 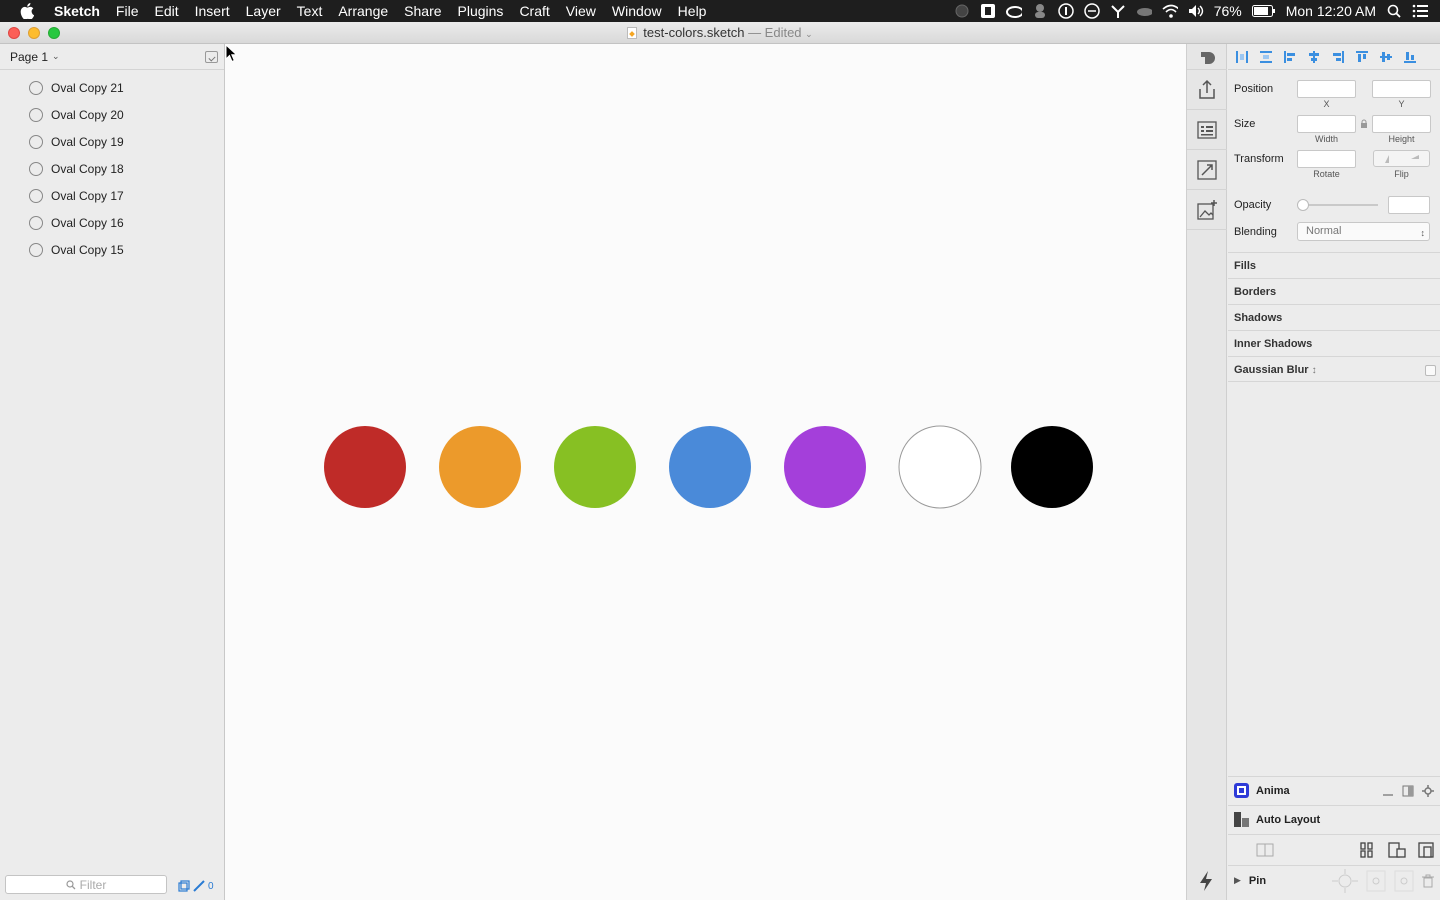 I want to click on height-field, so click(x=1401, y=124).